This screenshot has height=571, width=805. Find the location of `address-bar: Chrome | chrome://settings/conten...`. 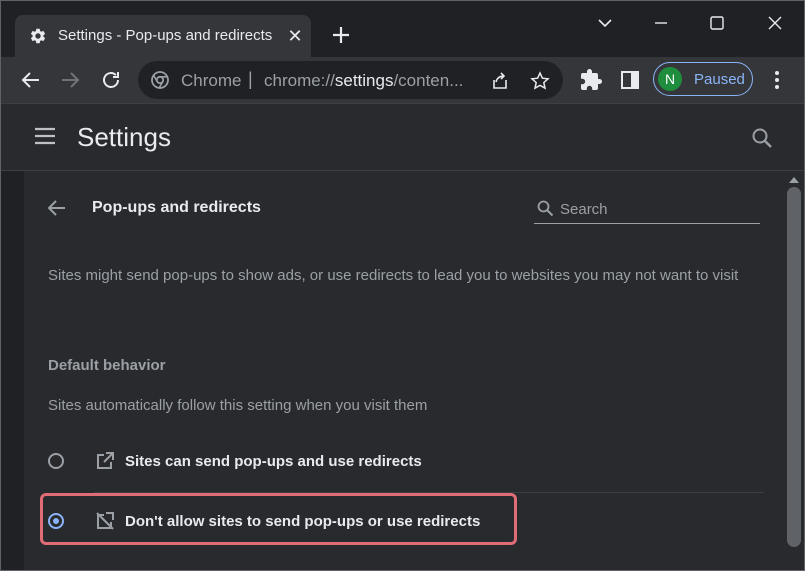

address-bar: Chrome | chrome://settings/conten... is located at coordinates (350, 80).